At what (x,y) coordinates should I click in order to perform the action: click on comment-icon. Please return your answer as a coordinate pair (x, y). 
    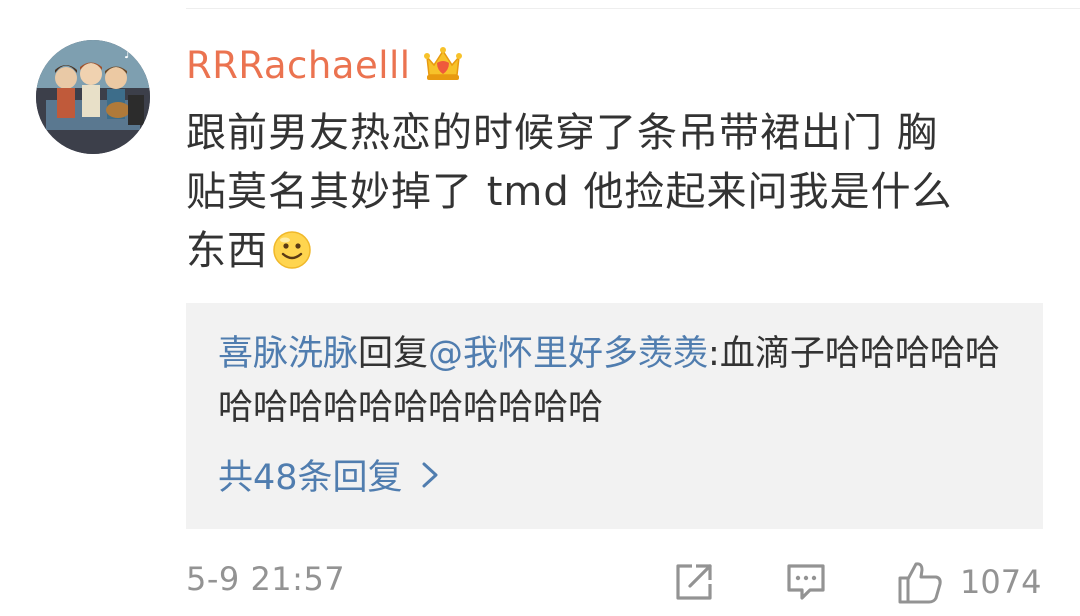
    Looking at the image, I should click on (806, 582).